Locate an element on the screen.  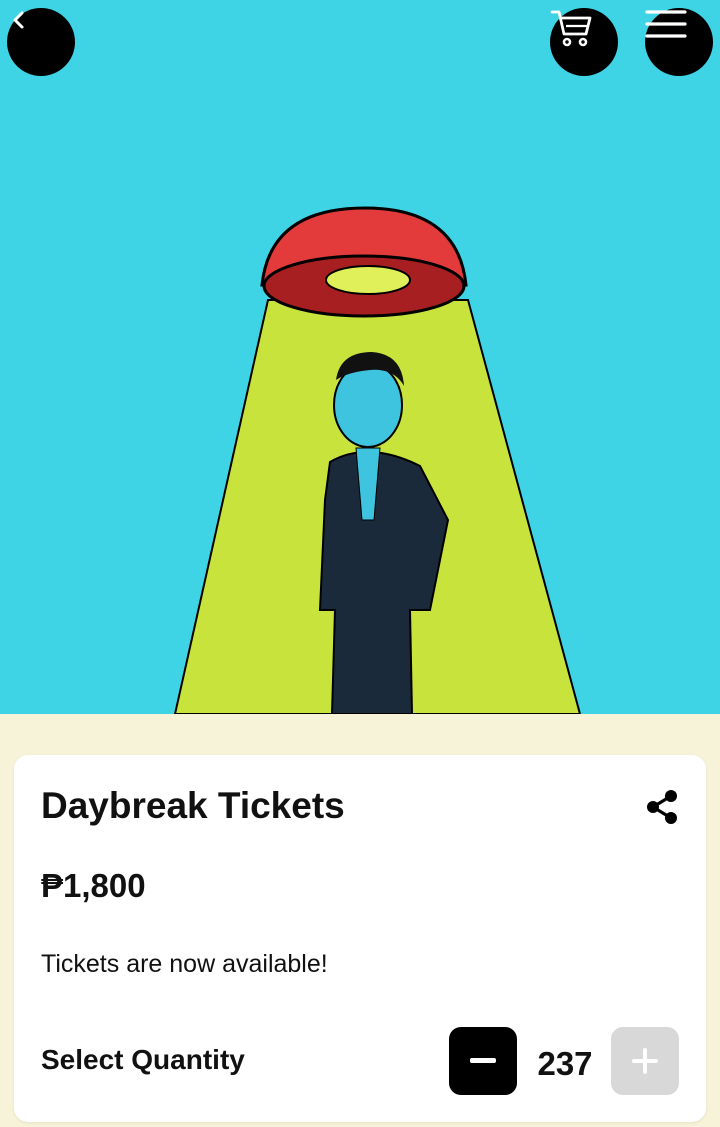
minus-icon is located at coordinates (483, 1060).